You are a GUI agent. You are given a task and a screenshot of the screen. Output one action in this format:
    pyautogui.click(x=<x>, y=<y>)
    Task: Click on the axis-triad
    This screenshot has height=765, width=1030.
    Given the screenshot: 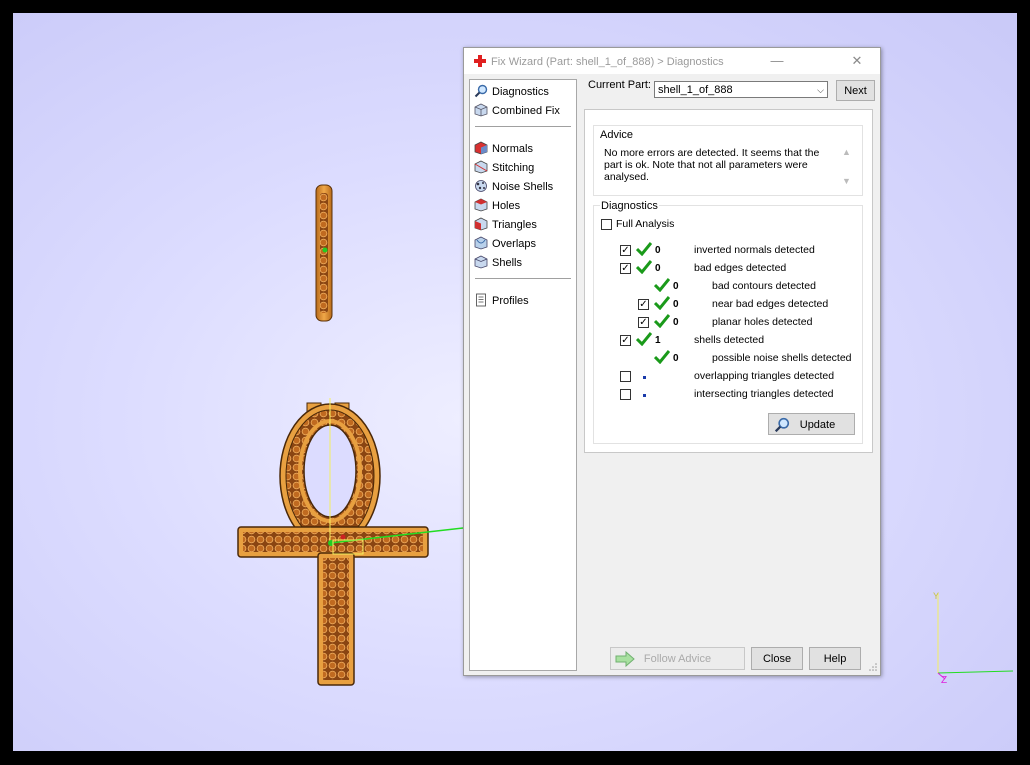 What is the action you would take?
    pyautogui.click(x=975, y=636)
    